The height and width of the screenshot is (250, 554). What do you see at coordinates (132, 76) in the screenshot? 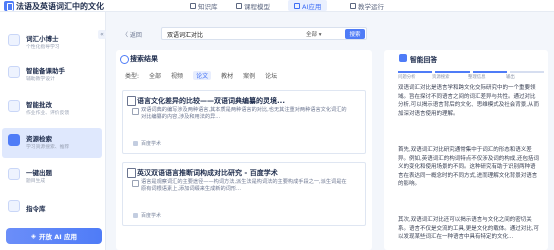
I see `filter-label: 类型:` at bounding box center [132, 76].